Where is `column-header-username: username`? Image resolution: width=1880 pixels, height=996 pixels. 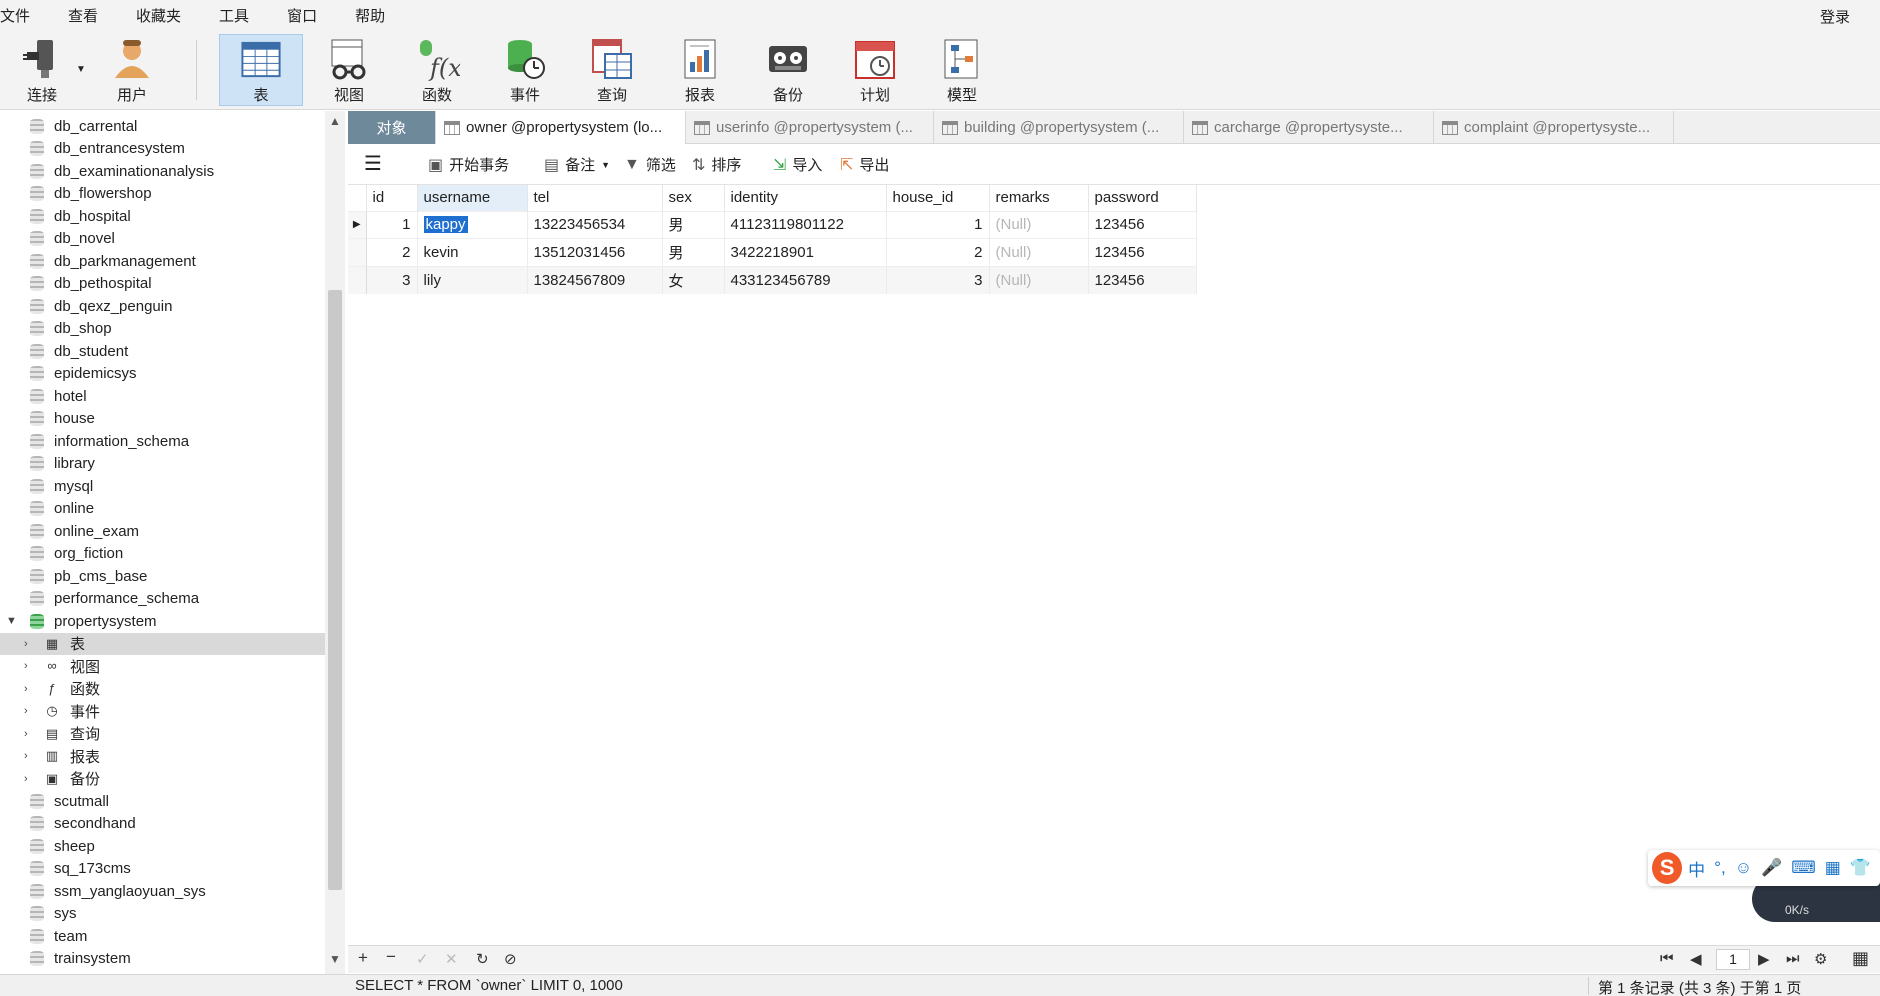 column-header-username: username is located at coordinates (472, 198).